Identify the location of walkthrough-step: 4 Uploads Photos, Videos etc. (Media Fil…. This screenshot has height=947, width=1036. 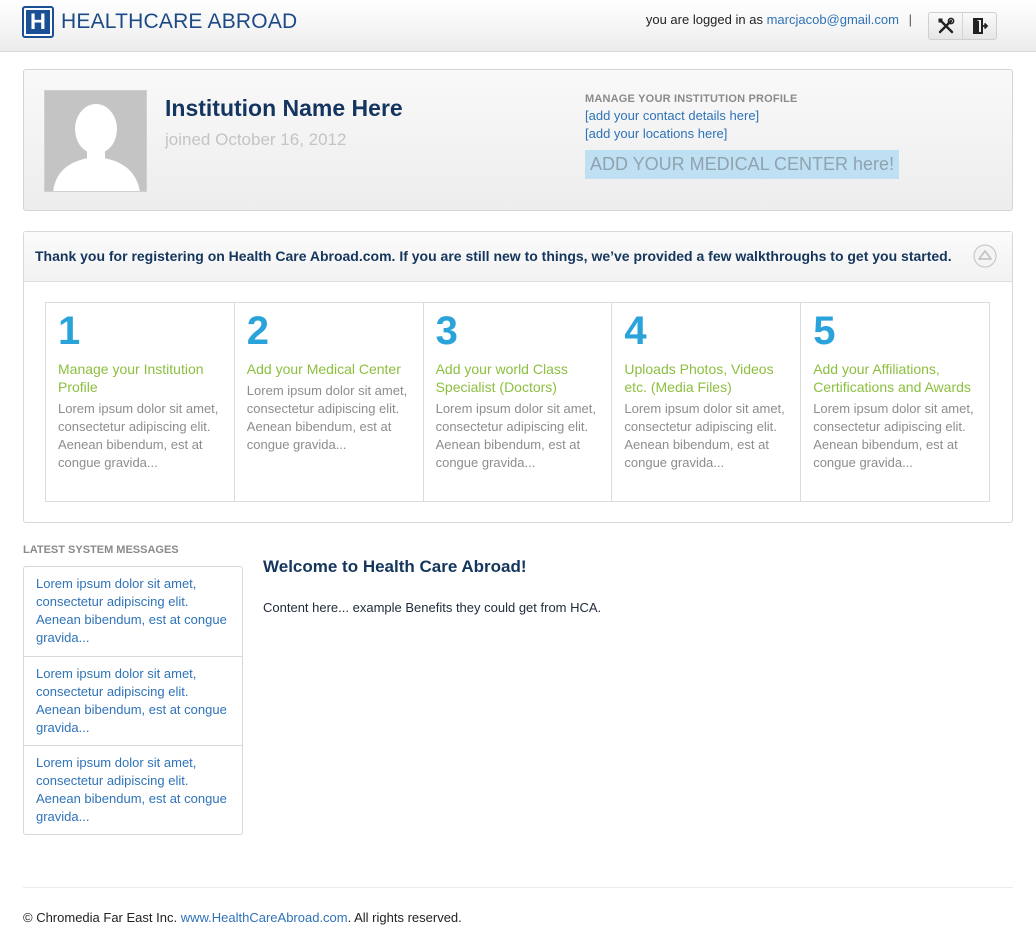
(705, 402).